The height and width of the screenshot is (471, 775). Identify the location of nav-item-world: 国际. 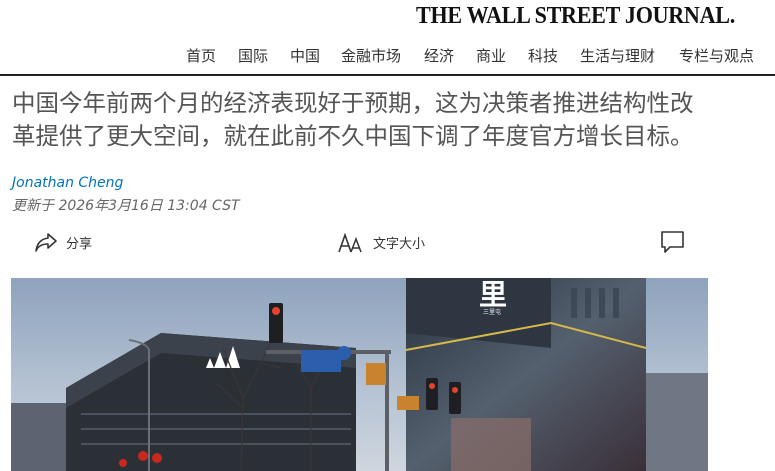
(253, 55).